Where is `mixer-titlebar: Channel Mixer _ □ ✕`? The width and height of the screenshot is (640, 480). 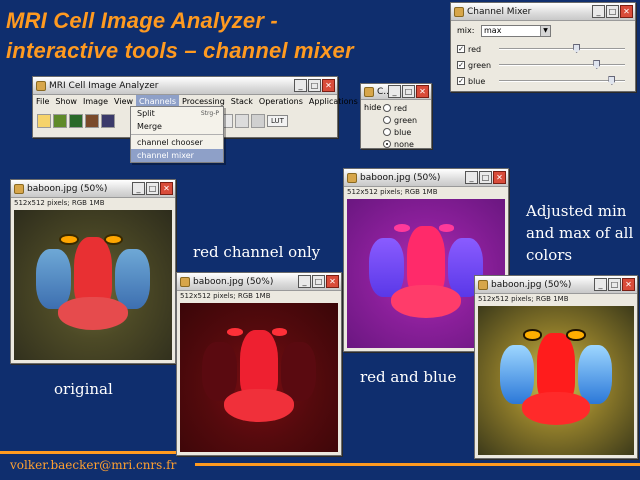
mixer-titlebar: Channel Mixer _ □ ✕ is located at coordinates (543, 12).